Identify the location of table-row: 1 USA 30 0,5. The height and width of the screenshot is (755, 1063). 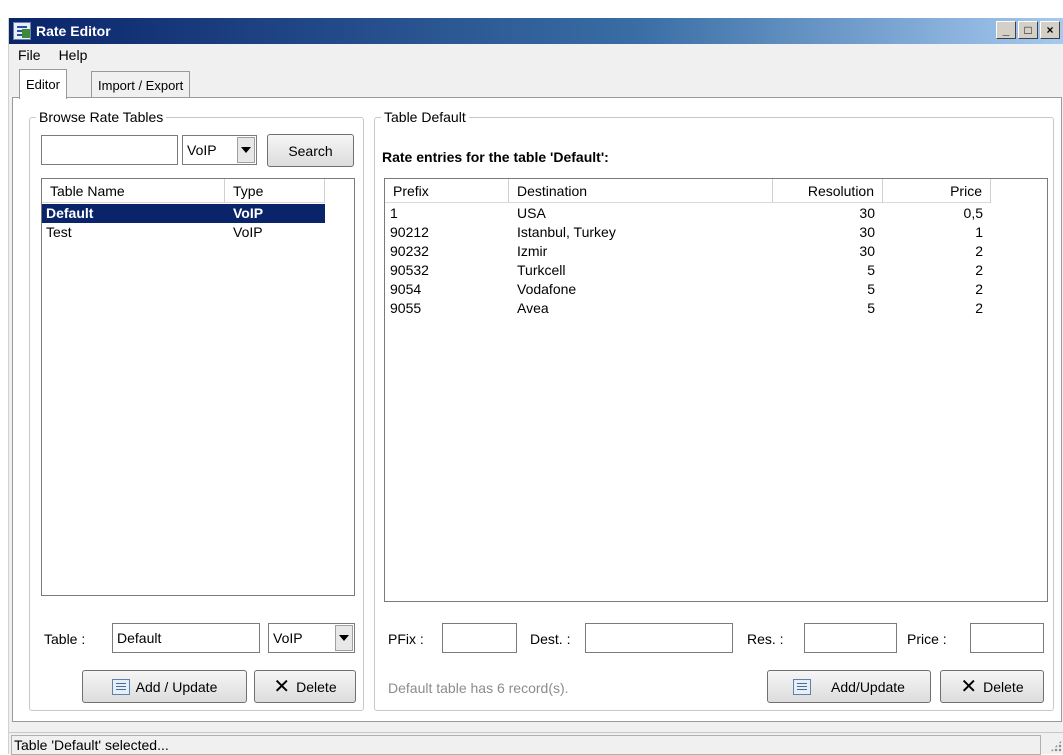
(688, 213).